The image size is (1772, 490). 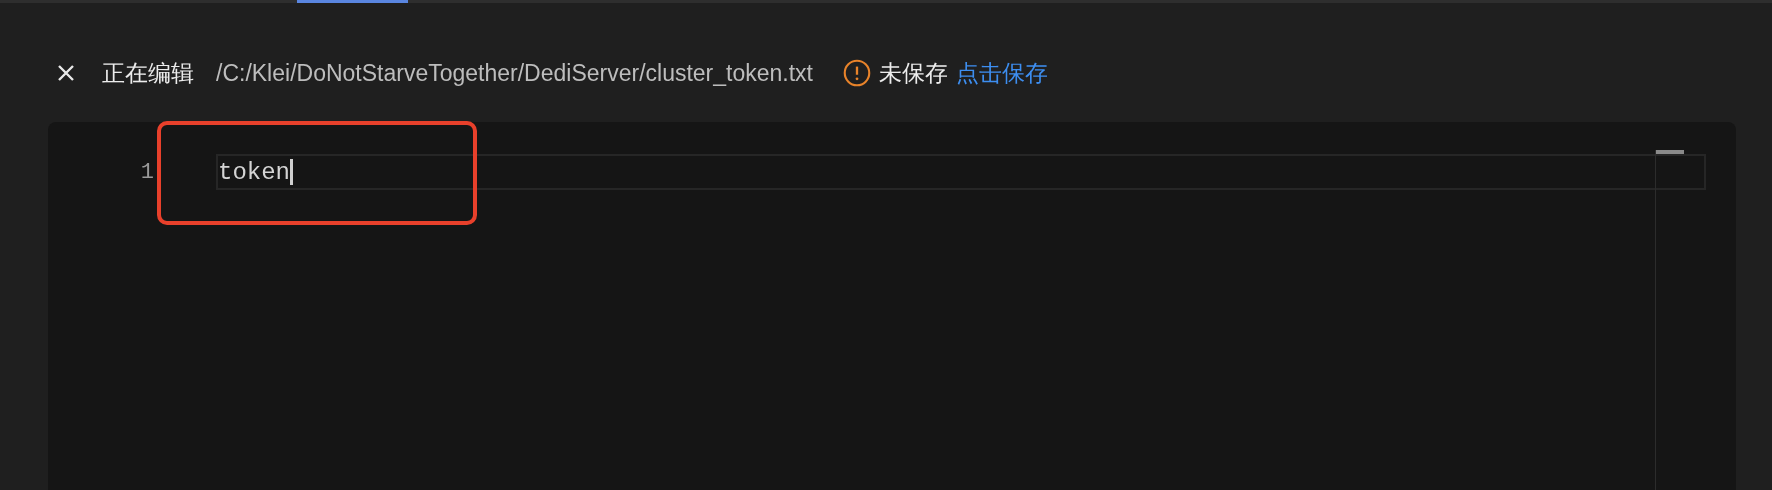 What do you see at coordinates (857, 73) in the screenshot?
I see `warning-icon` at bounding box center [857, 73].